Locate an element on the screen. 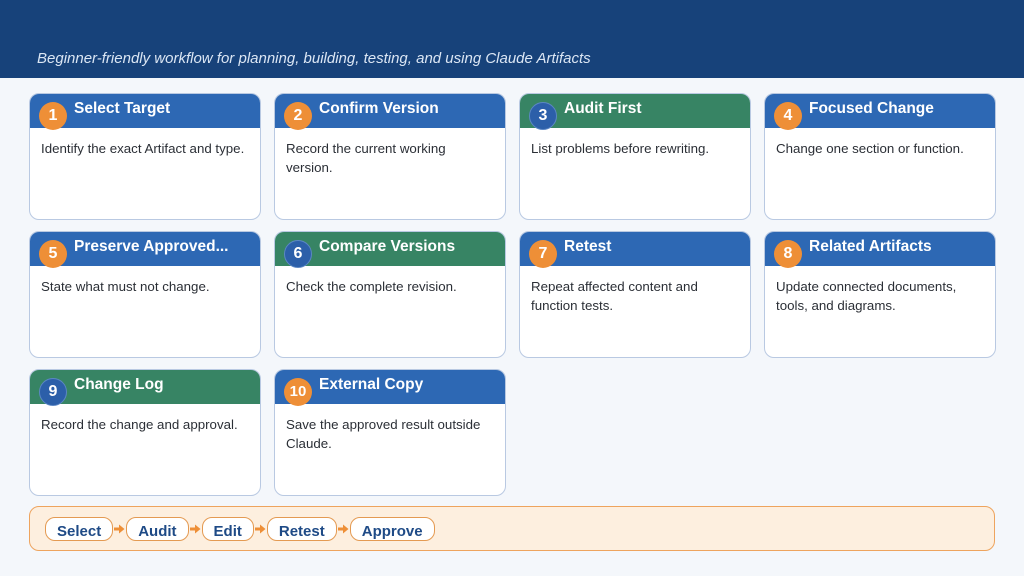 Image resolution: width=1024 pixels, height=576 pixels. step-description: Check the complete revision. is located at coordinates (371, 286).